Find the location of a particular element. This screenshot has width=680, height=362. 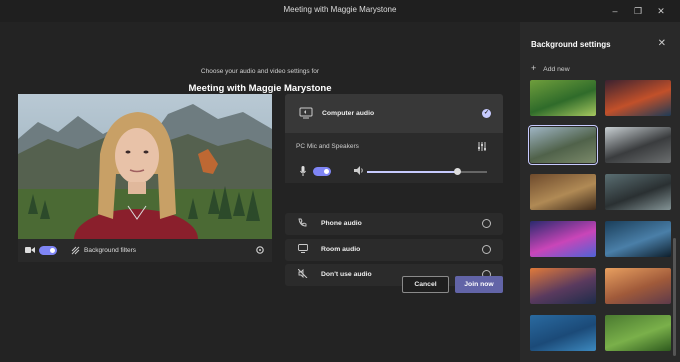

add-new-button: + Add new is located at coordinates (550, 68).